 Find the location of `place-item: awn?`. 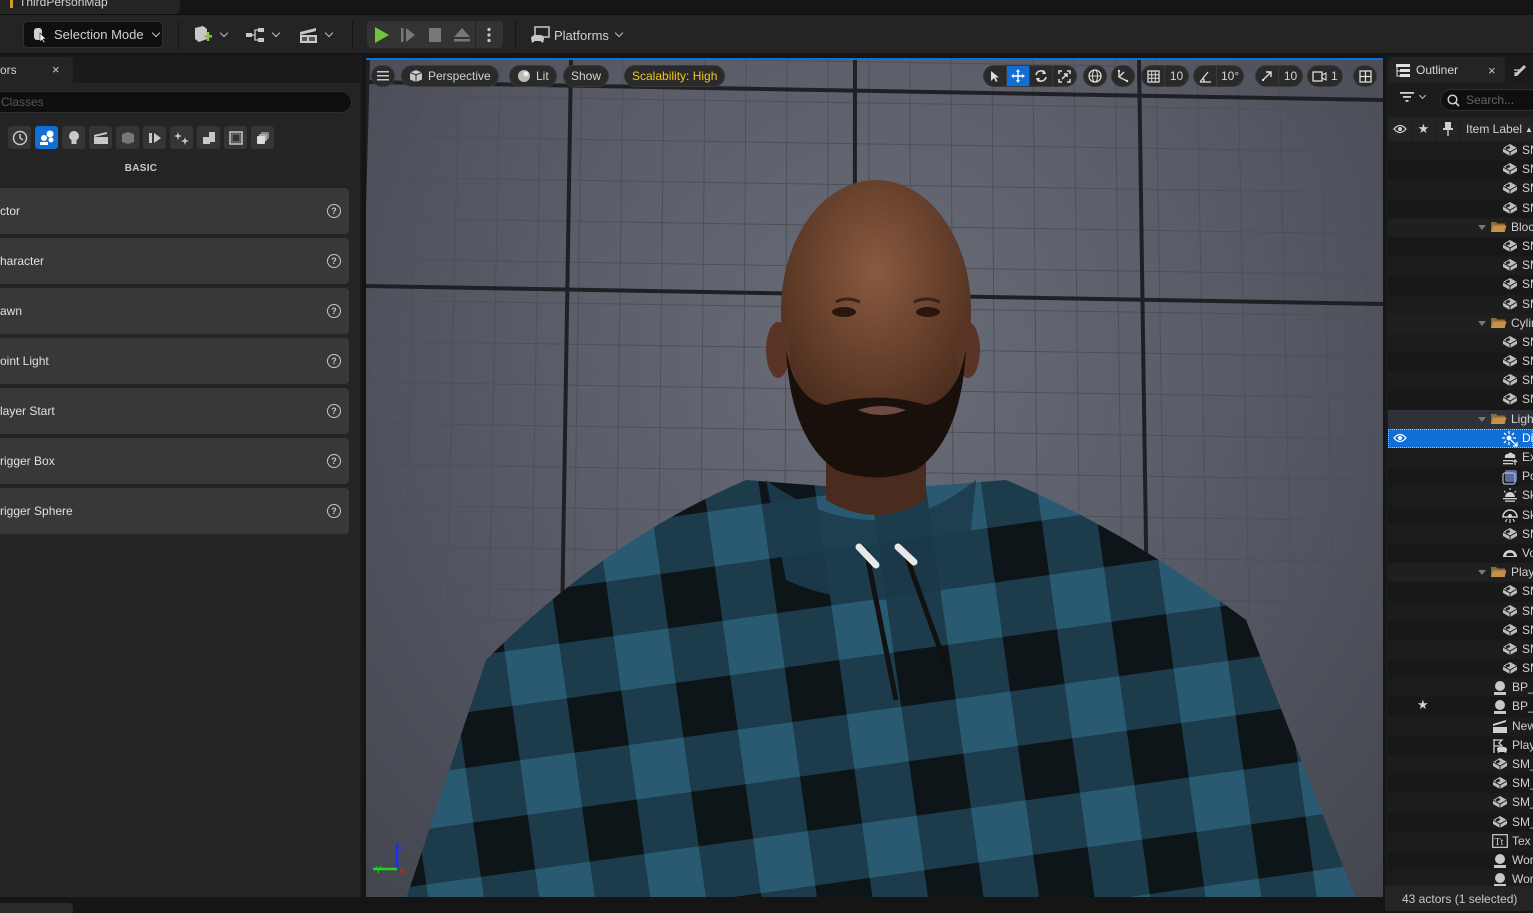

place-item: awn? is located at coordinates (174, 311).